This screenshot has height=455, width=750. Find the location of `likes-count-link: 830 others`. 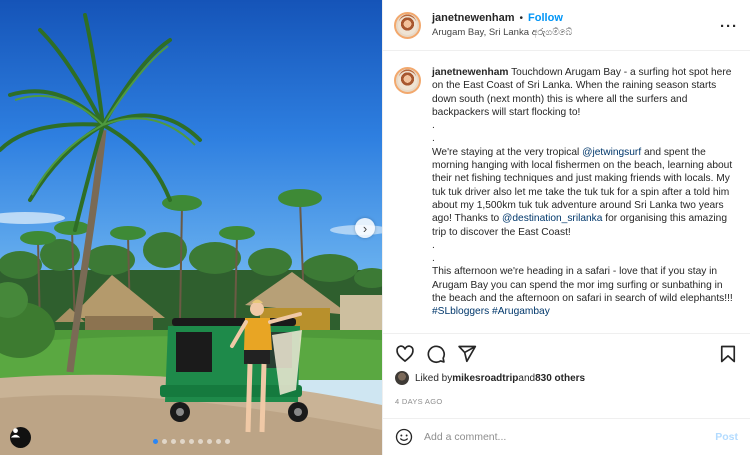

likes-count-link: 830 others is located at coordinates (560, 378).